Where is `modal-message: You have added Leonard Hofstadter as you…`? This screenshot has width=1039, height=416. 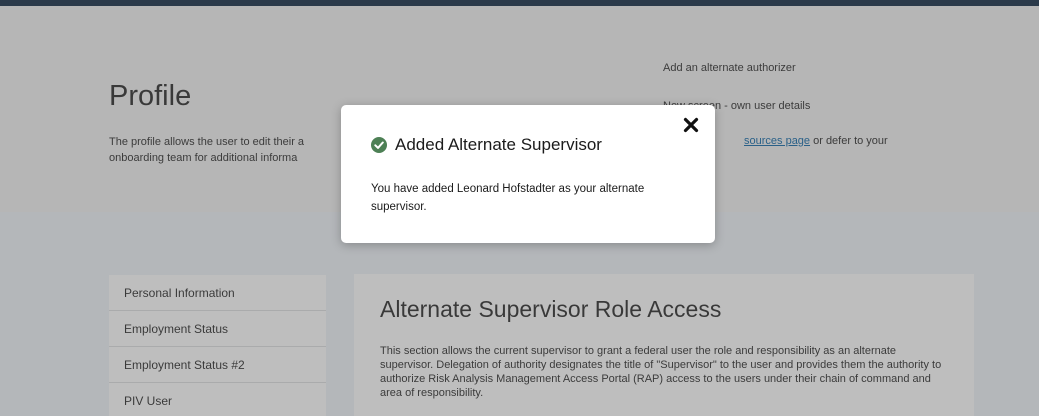
modal-message: You have added Leonard Hofstadter as you… is located at coordinates (508, 198).